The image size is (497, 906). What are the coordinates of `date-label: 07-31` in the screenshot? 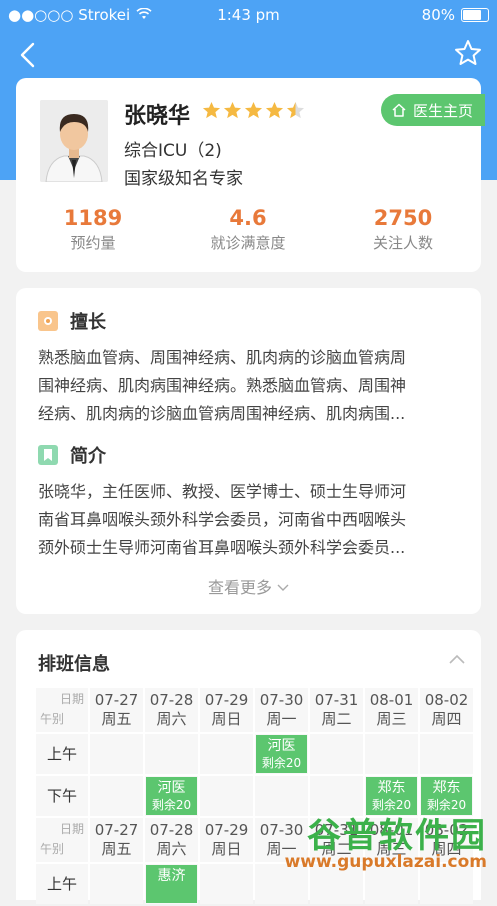 It's located at (336, 700).